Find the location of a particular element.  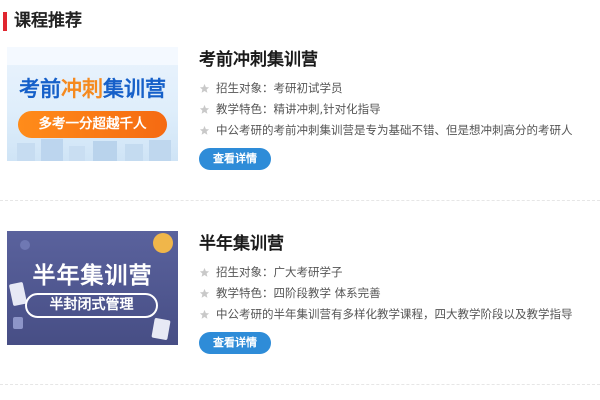

thumbnail-title: 半年集训营 is located at coordinates (92, 276).